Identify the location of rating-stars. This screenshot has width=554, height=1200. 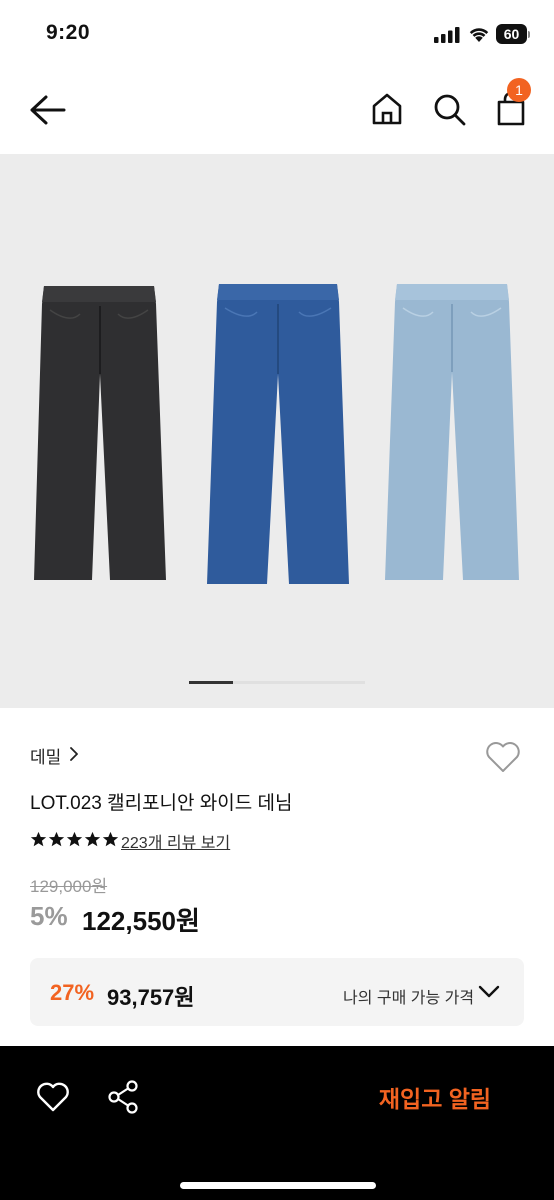
(74, 840).